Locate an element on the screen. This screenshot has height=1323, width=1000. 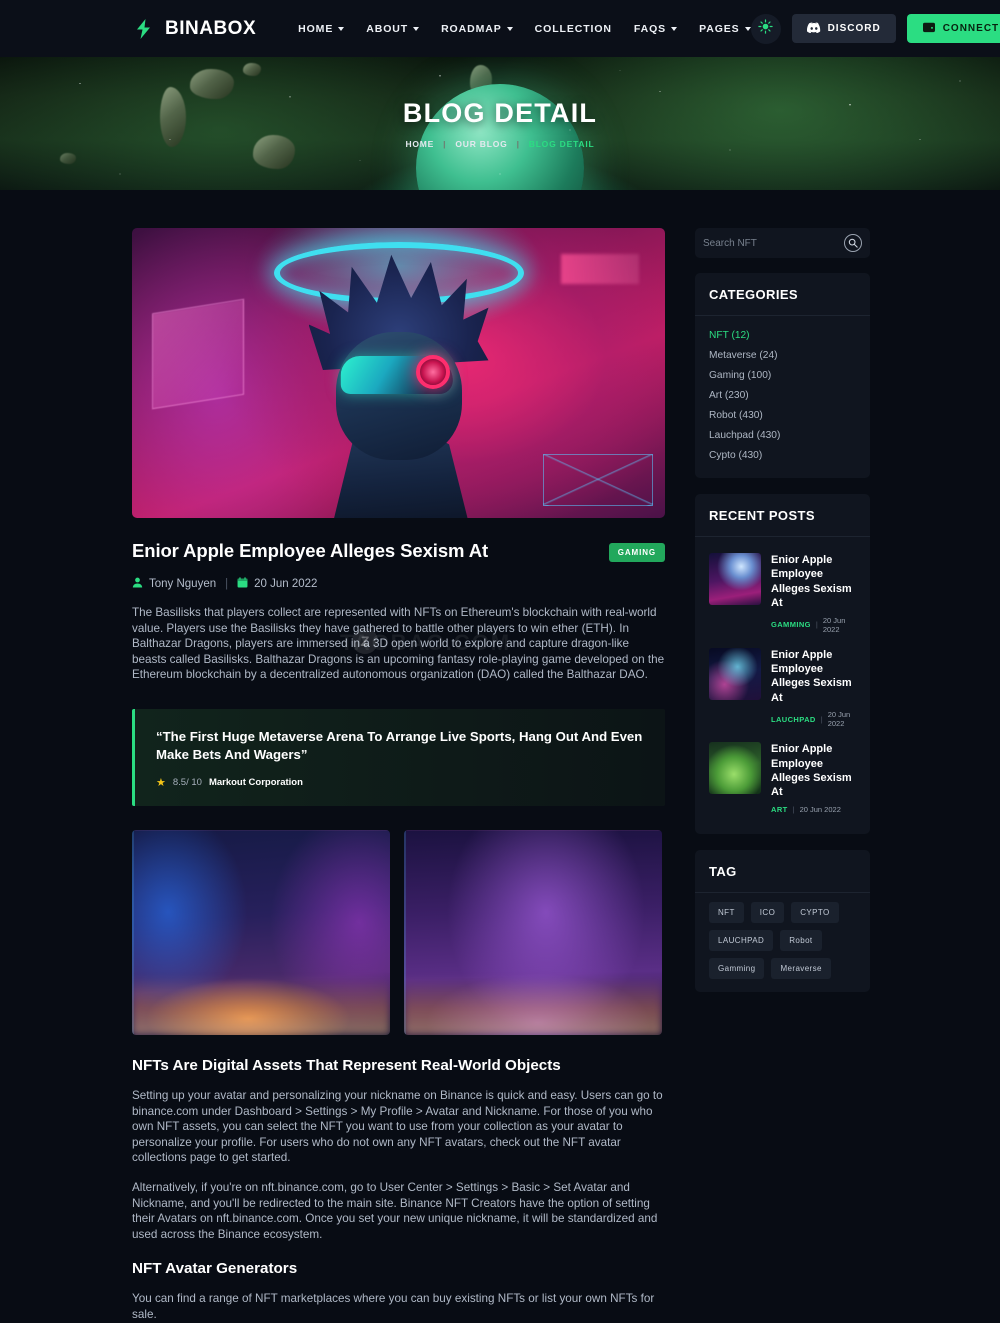
category-item: Lauchpad (430) is located at coordinates (782, 435).